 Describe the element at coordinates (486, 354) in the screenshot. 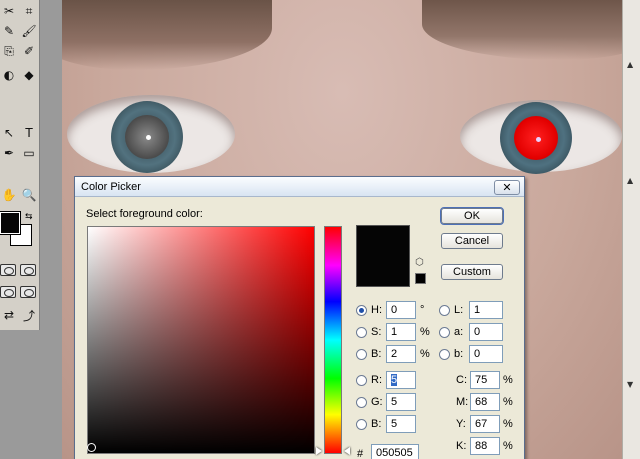

I see `lab-b-input: 0` at that location.